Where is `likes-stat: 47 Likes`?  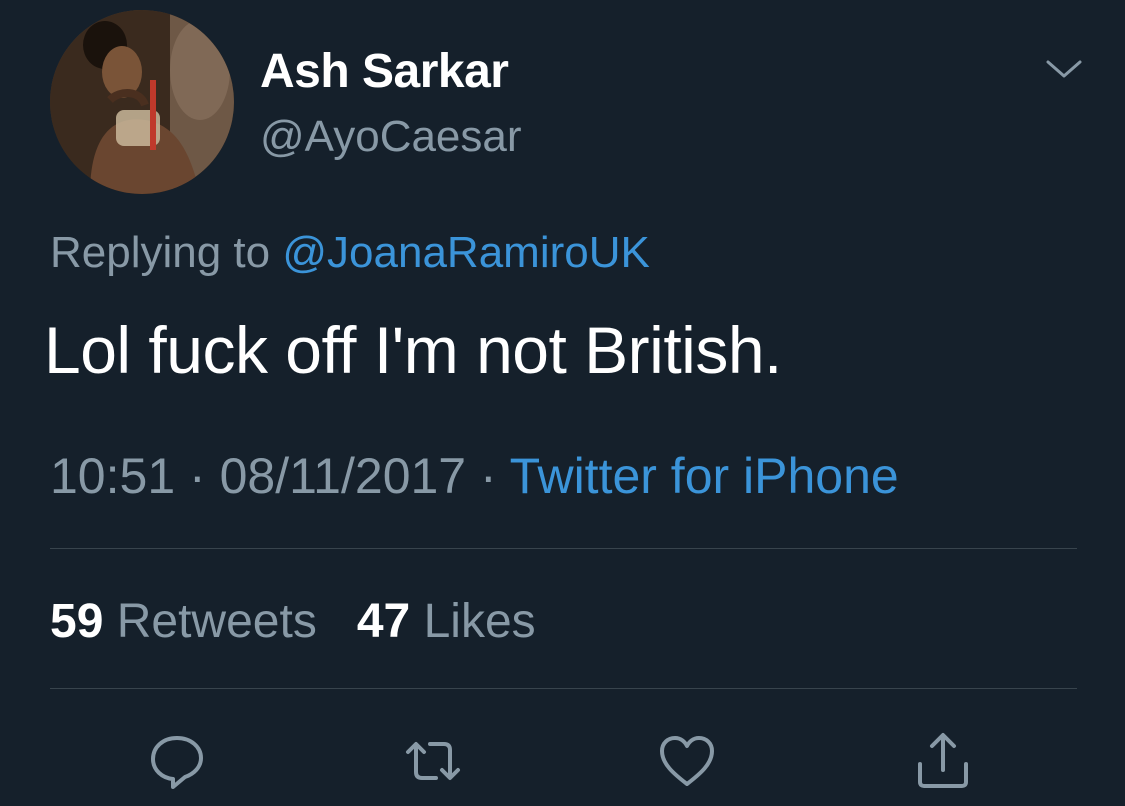 likes-stat: 47 Likes is located at coordinates (446, 621).